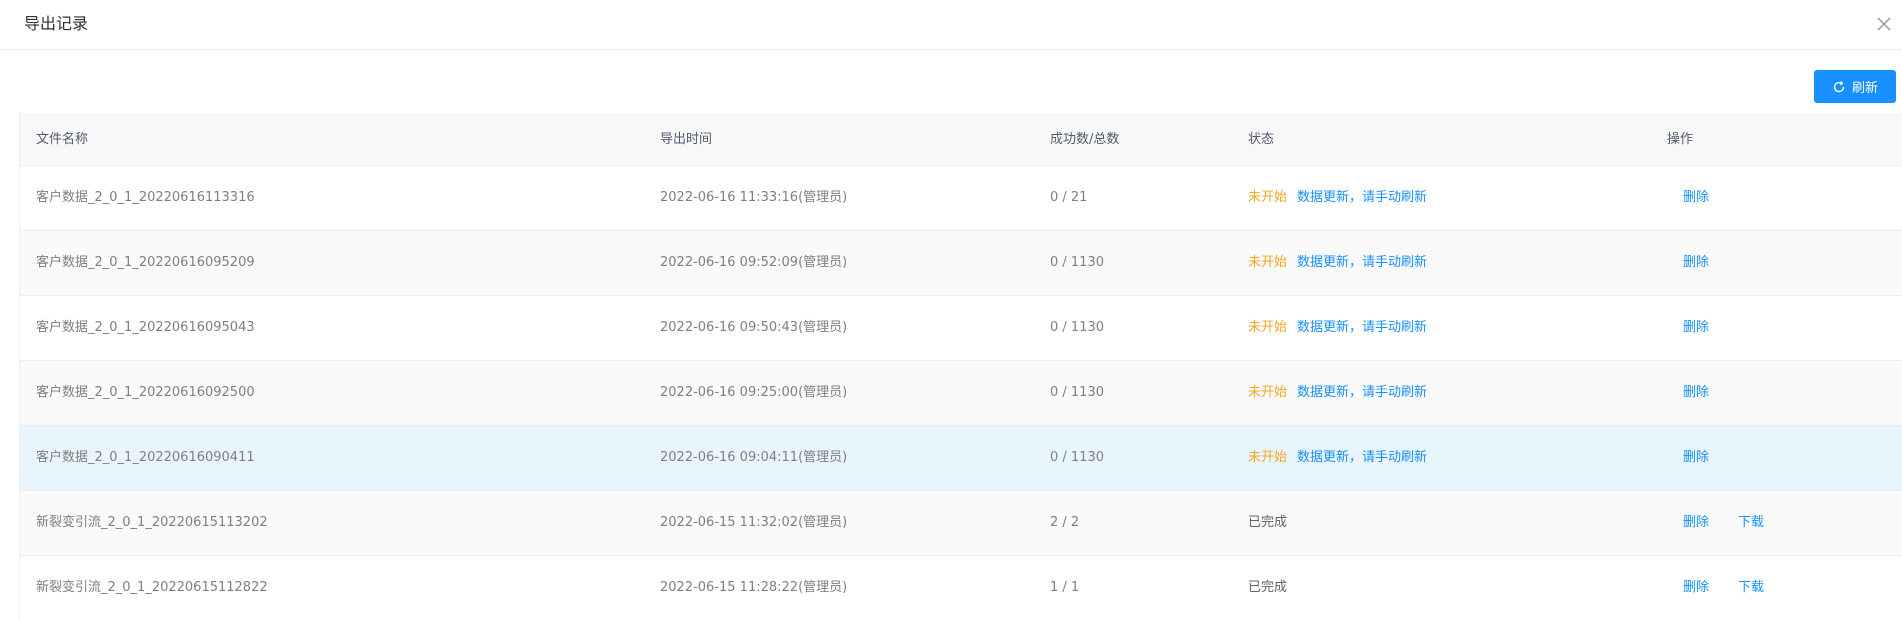 The height and width of the screenshot is (620, 1902). What do you see at coordinates (686, 139) in the screenshot?
I see `header-export-time: 导出时间` at bounding box center [686, 139].